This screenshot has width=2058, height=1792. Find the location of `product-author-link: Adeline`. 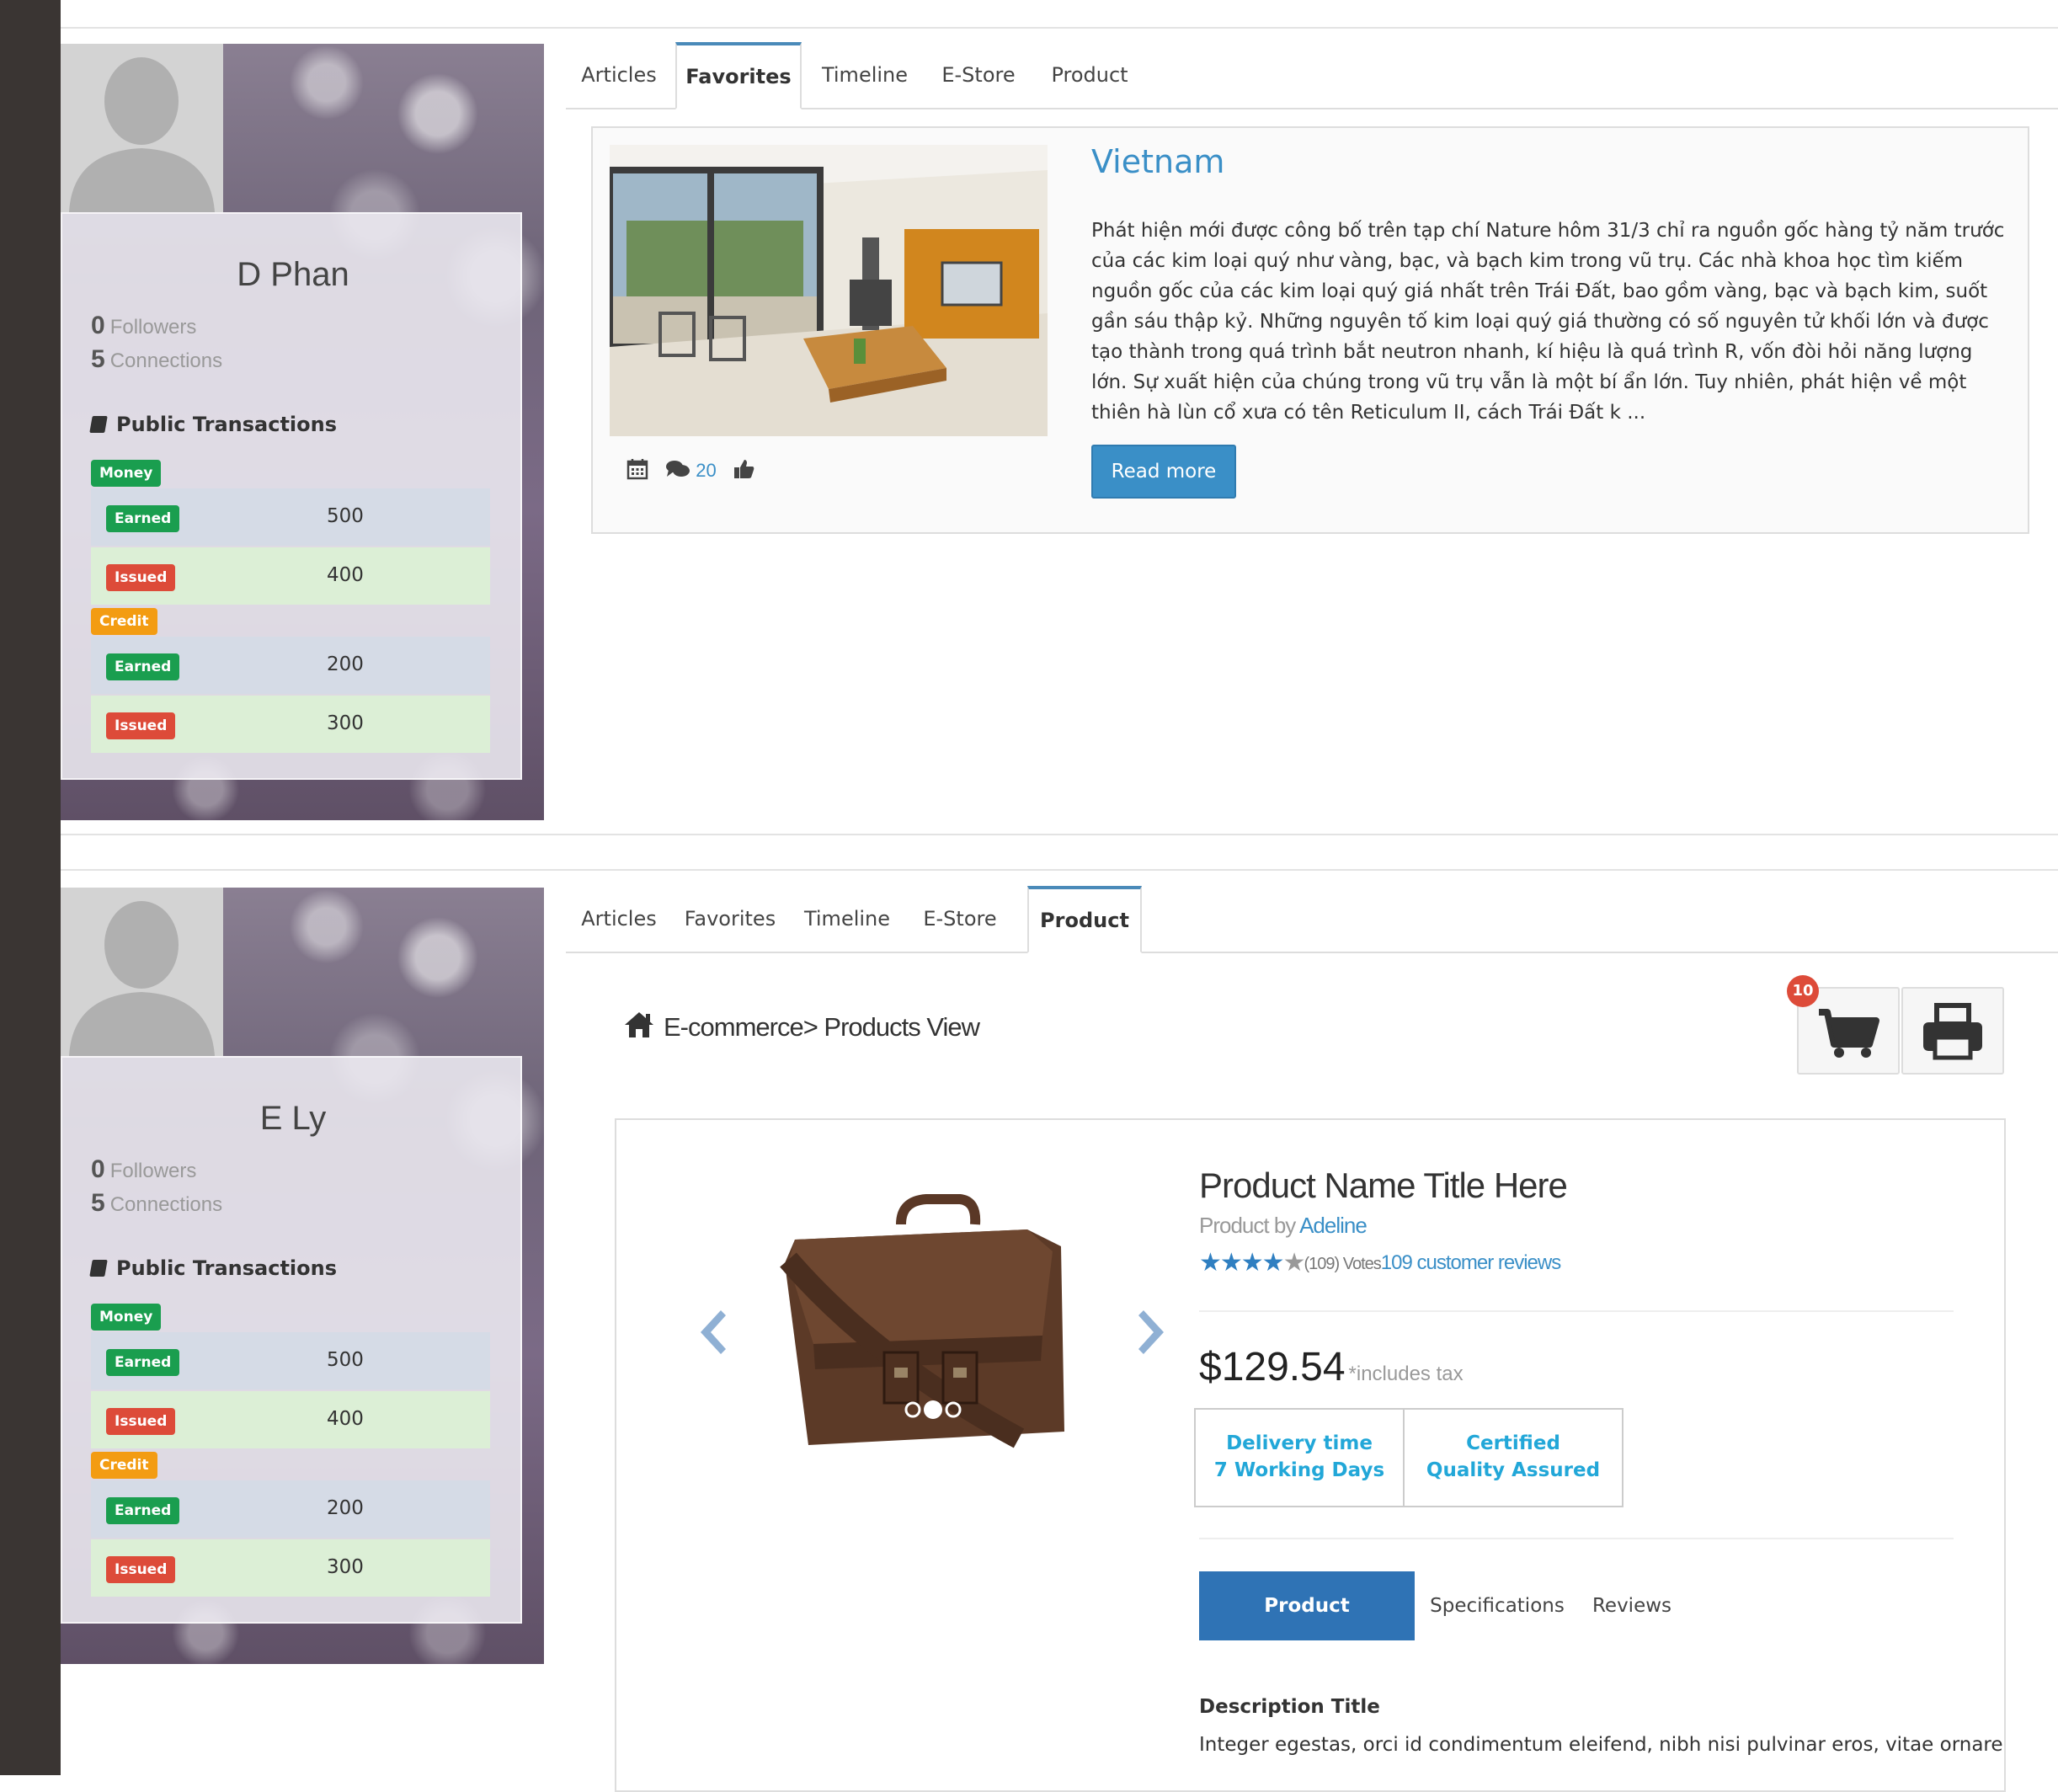

product-author-link: Adeline is located at coordinates (1333, 1225).